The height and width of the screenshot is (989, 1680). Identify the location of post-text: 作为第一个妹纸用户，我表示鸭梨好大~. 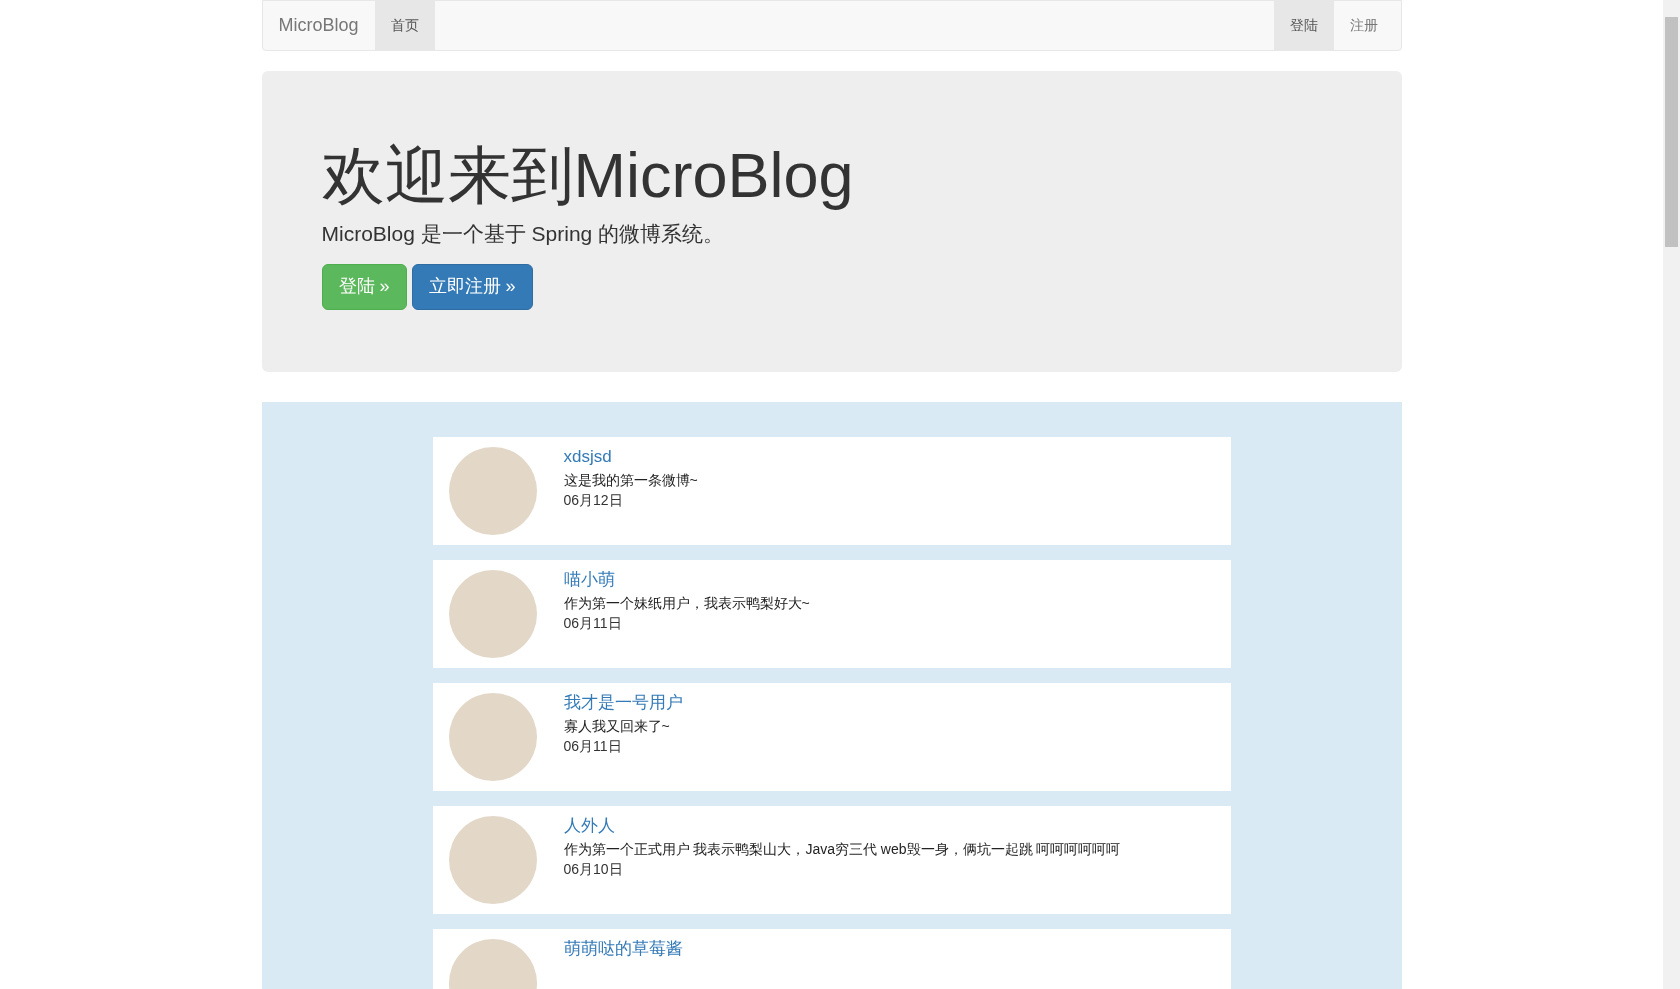
(686, 604).